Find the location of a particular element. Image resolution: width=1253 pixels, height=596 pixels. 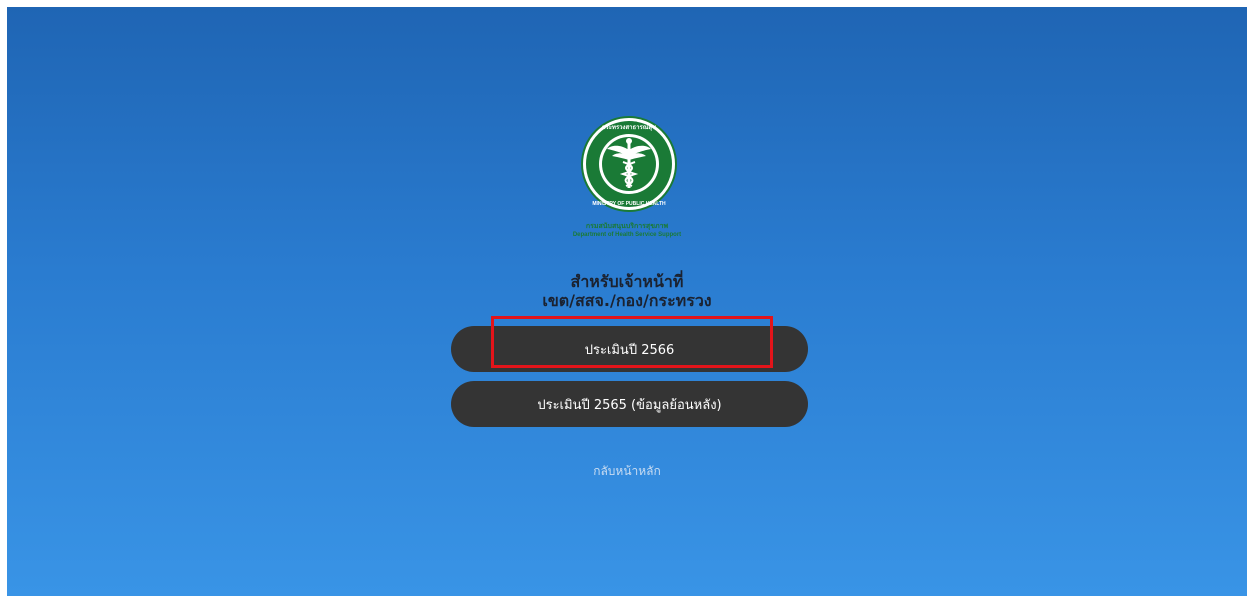

logo-ring-text-en: MINISTRY OF PUBLIC HEALTH is located at coordinates (629, 204).